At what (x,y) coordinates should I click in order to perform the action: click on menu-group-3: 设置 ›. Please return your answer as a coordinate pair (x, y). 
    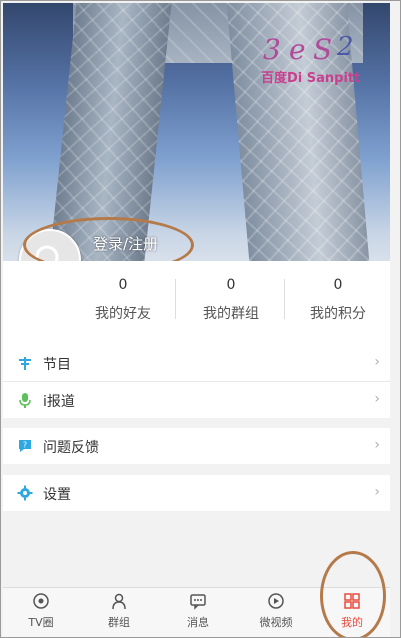
    Looking at the image, I should click on (196, 493).